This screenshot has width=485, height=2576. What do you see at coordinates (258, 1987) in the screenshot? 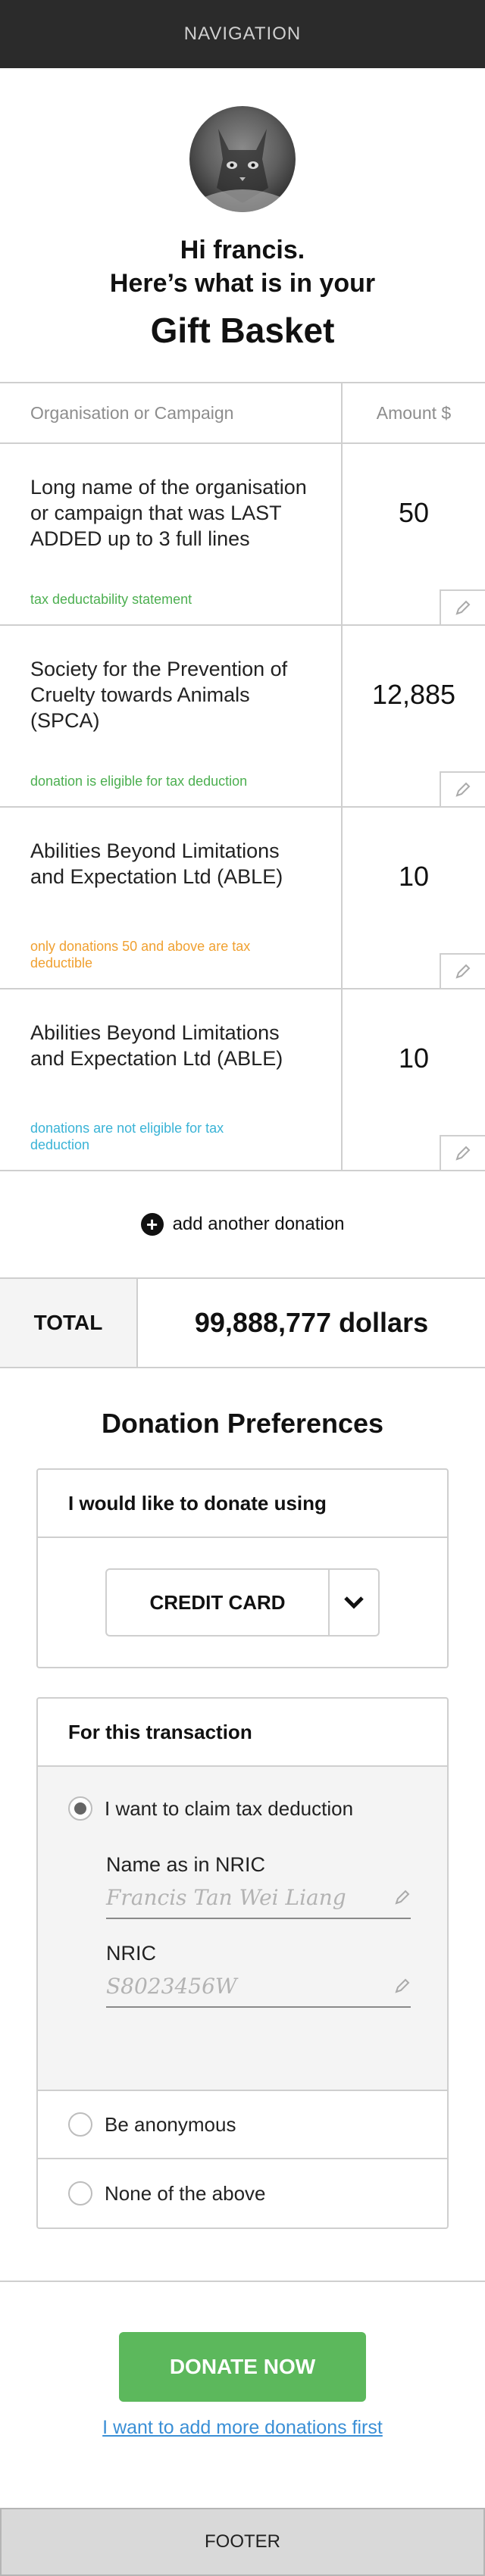
I see `nric-input: S8023456W` at bounding box center [258, 1987].